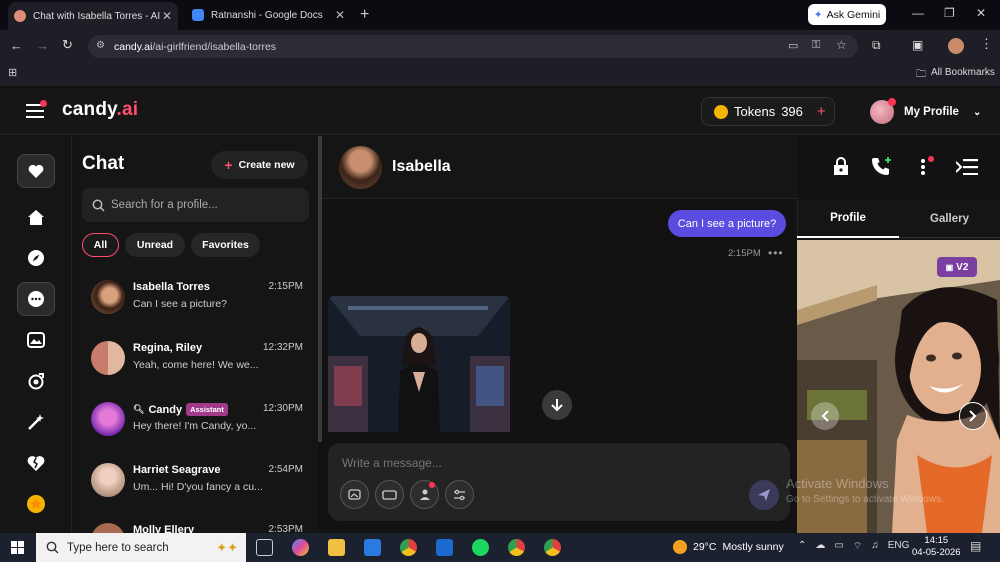 Image resolution: width=1000 pixels, height=562 pixels. Describe the element at coordinates (936, 547) in the screenshot. I see `clock: 14:15 04-05-2026` at that location.